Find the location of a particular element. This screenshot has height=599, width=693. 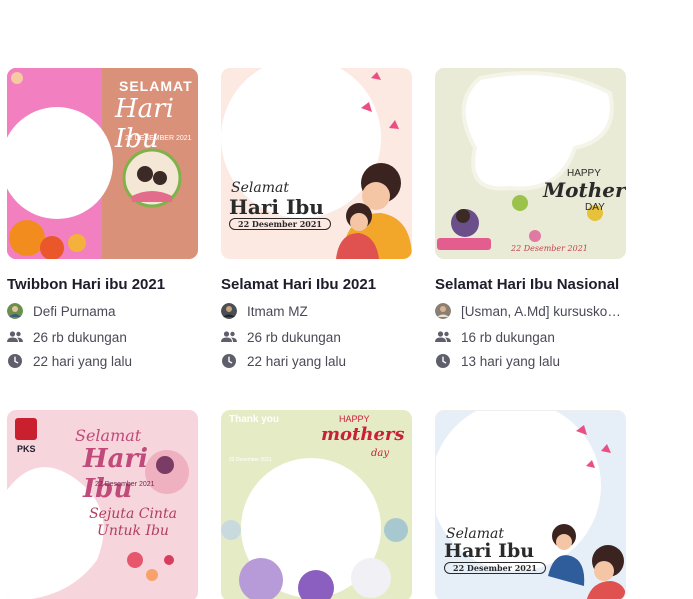

support-count: 16 rb dukungan is located at coordinates (535, 337).